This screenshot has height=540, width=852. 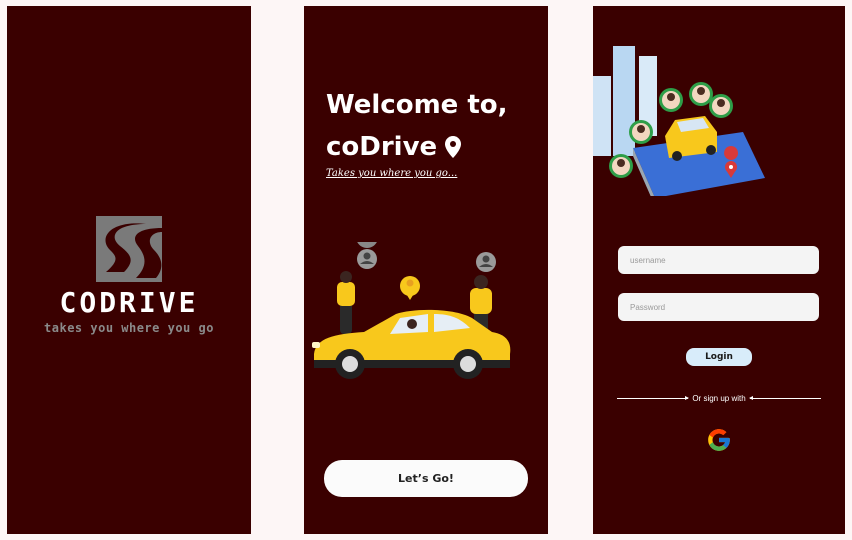 I want to click on splash-logo: CODRIVE takes you where you go, so click(x=129, y=275).